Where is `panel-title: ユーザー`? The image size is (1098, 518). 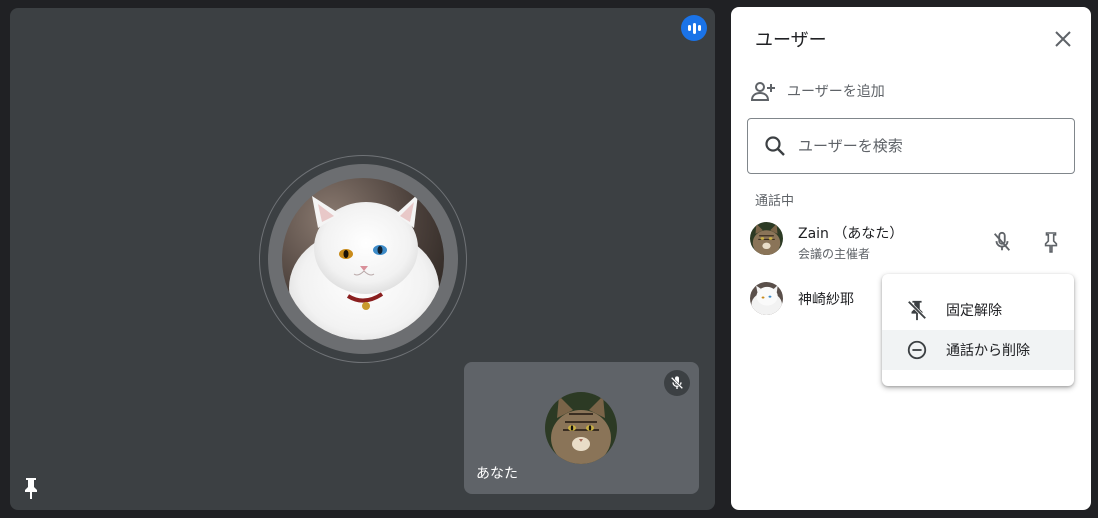
panel-title: ユーザー is located at coordinates (791, 40).